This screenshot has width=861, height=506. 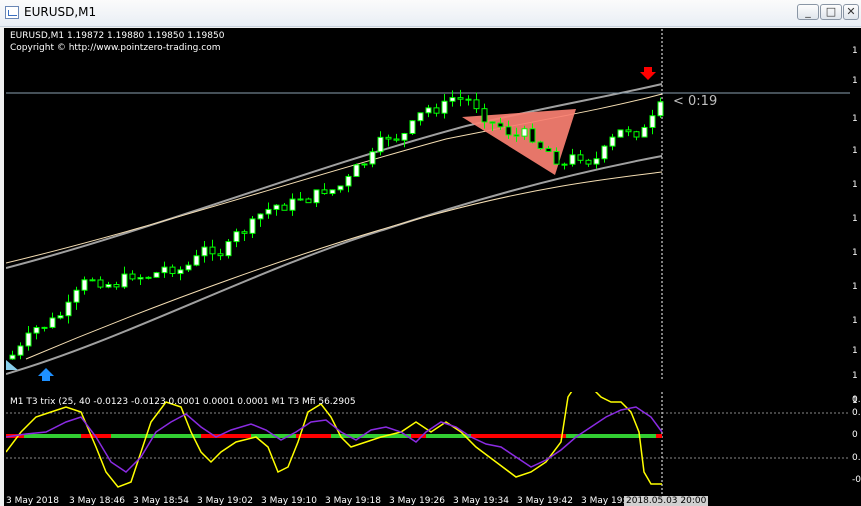 I want to click on indicator-tick-label: 0, so click(x=855, y=435).